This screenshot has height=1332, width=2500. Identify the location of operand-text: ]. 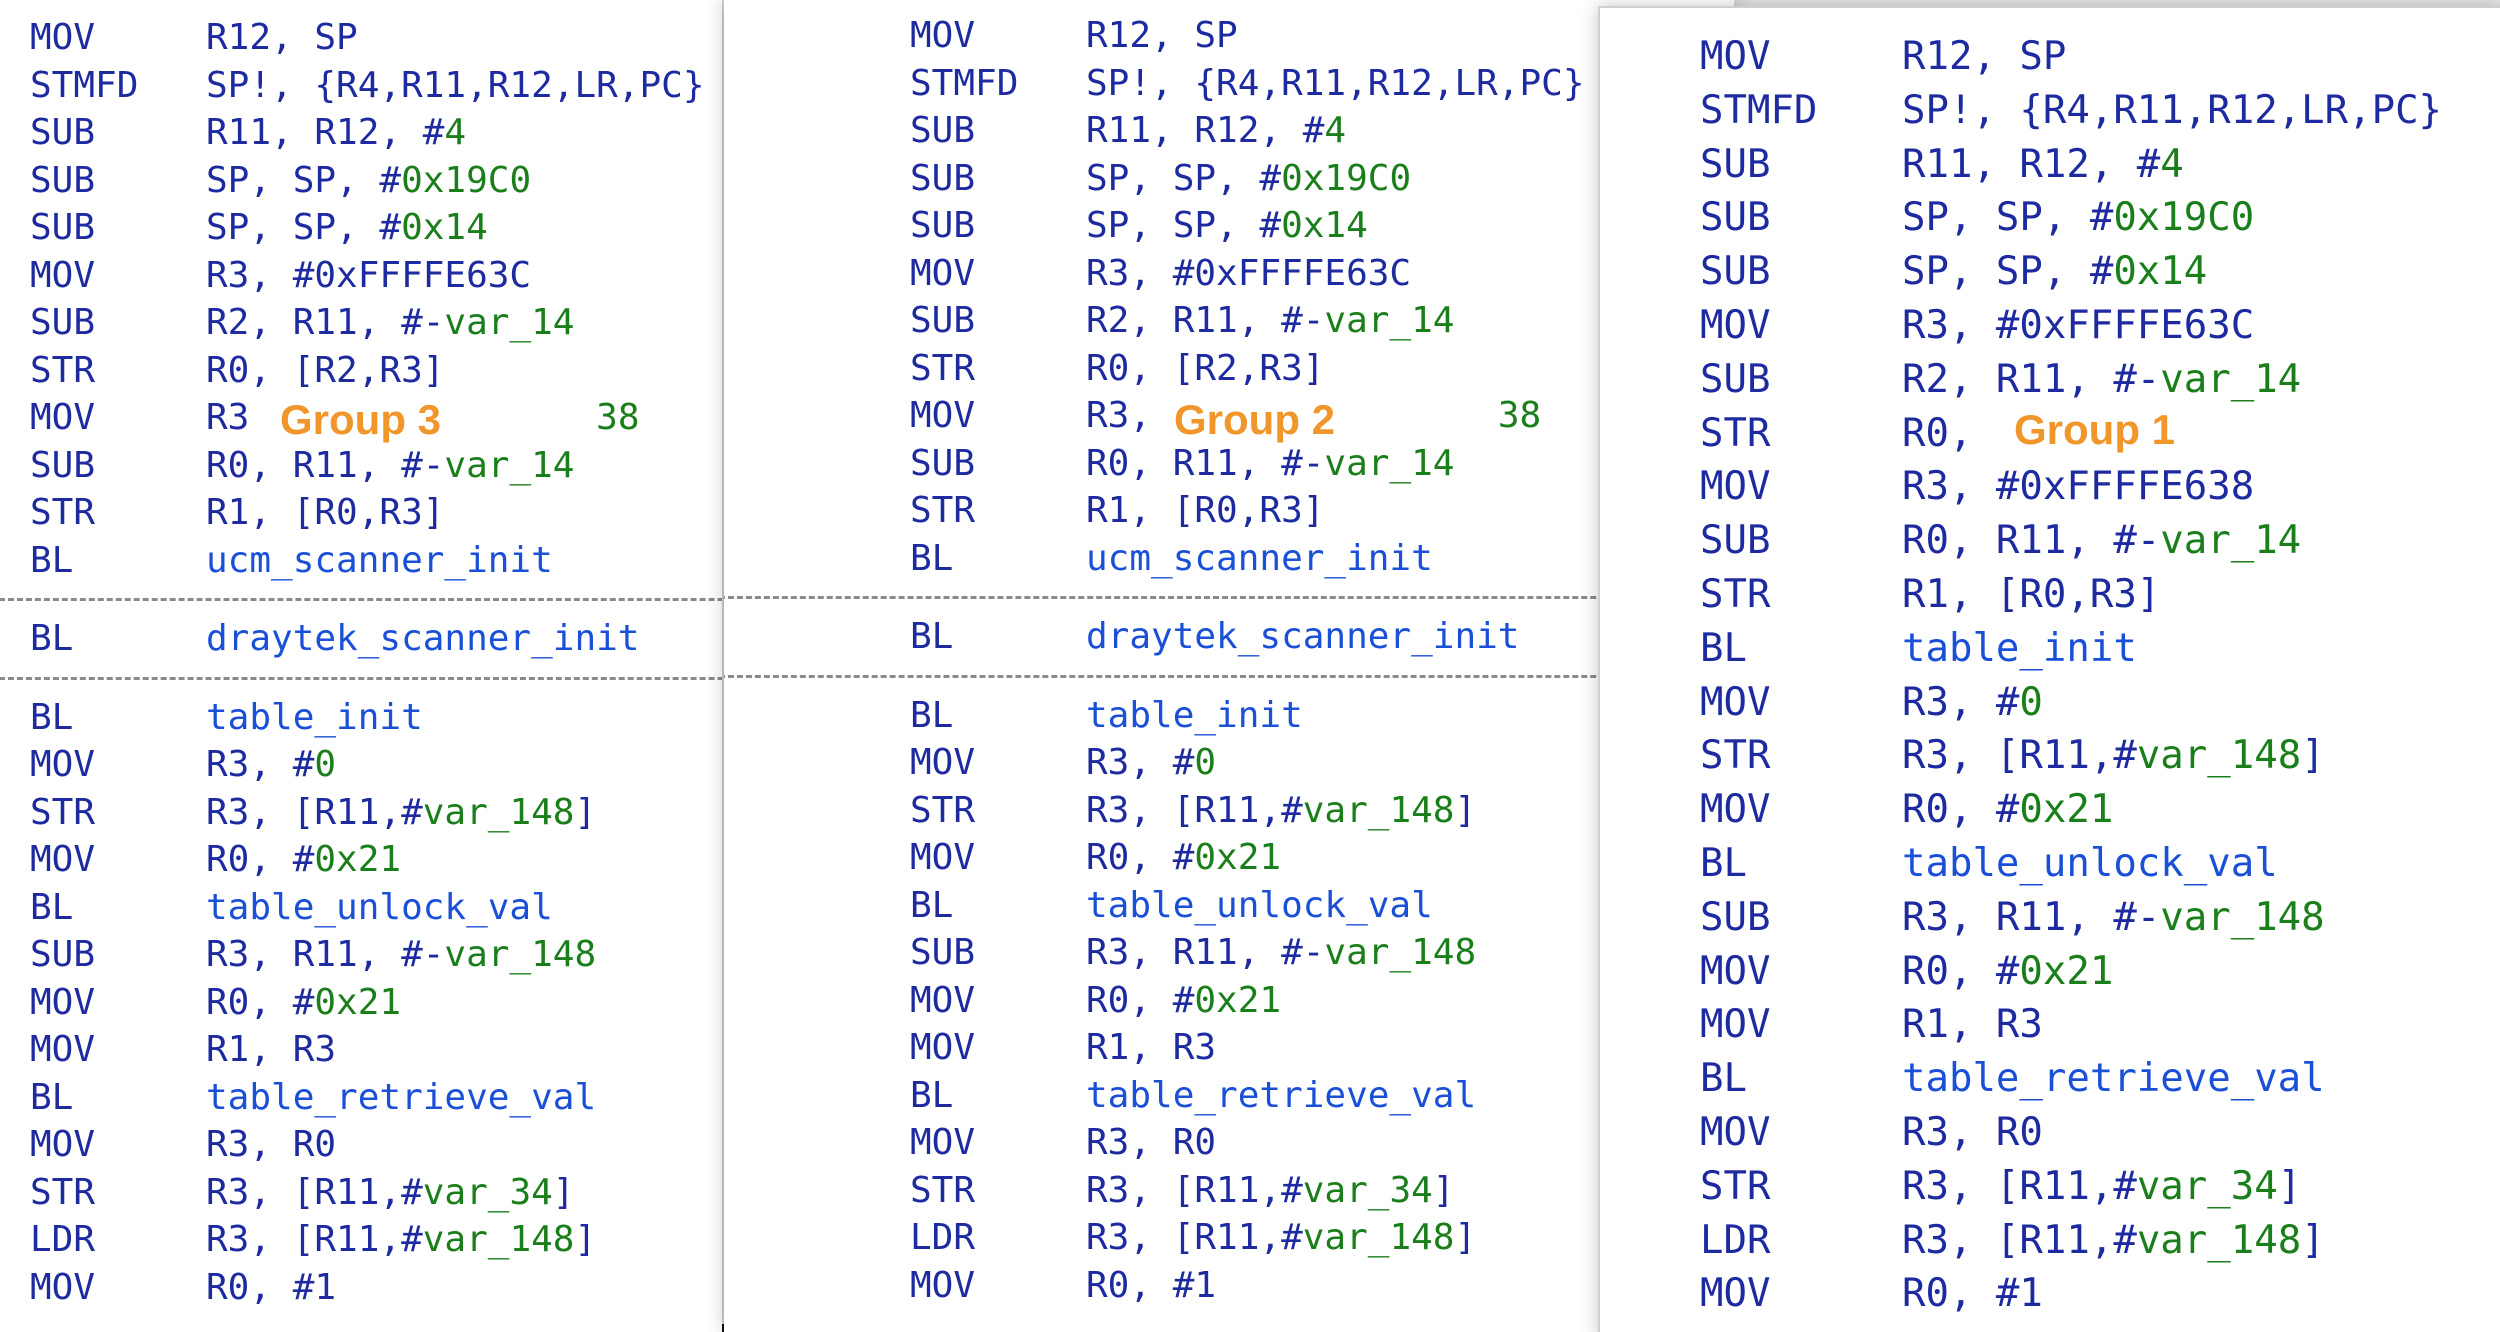
(1465, 1237).